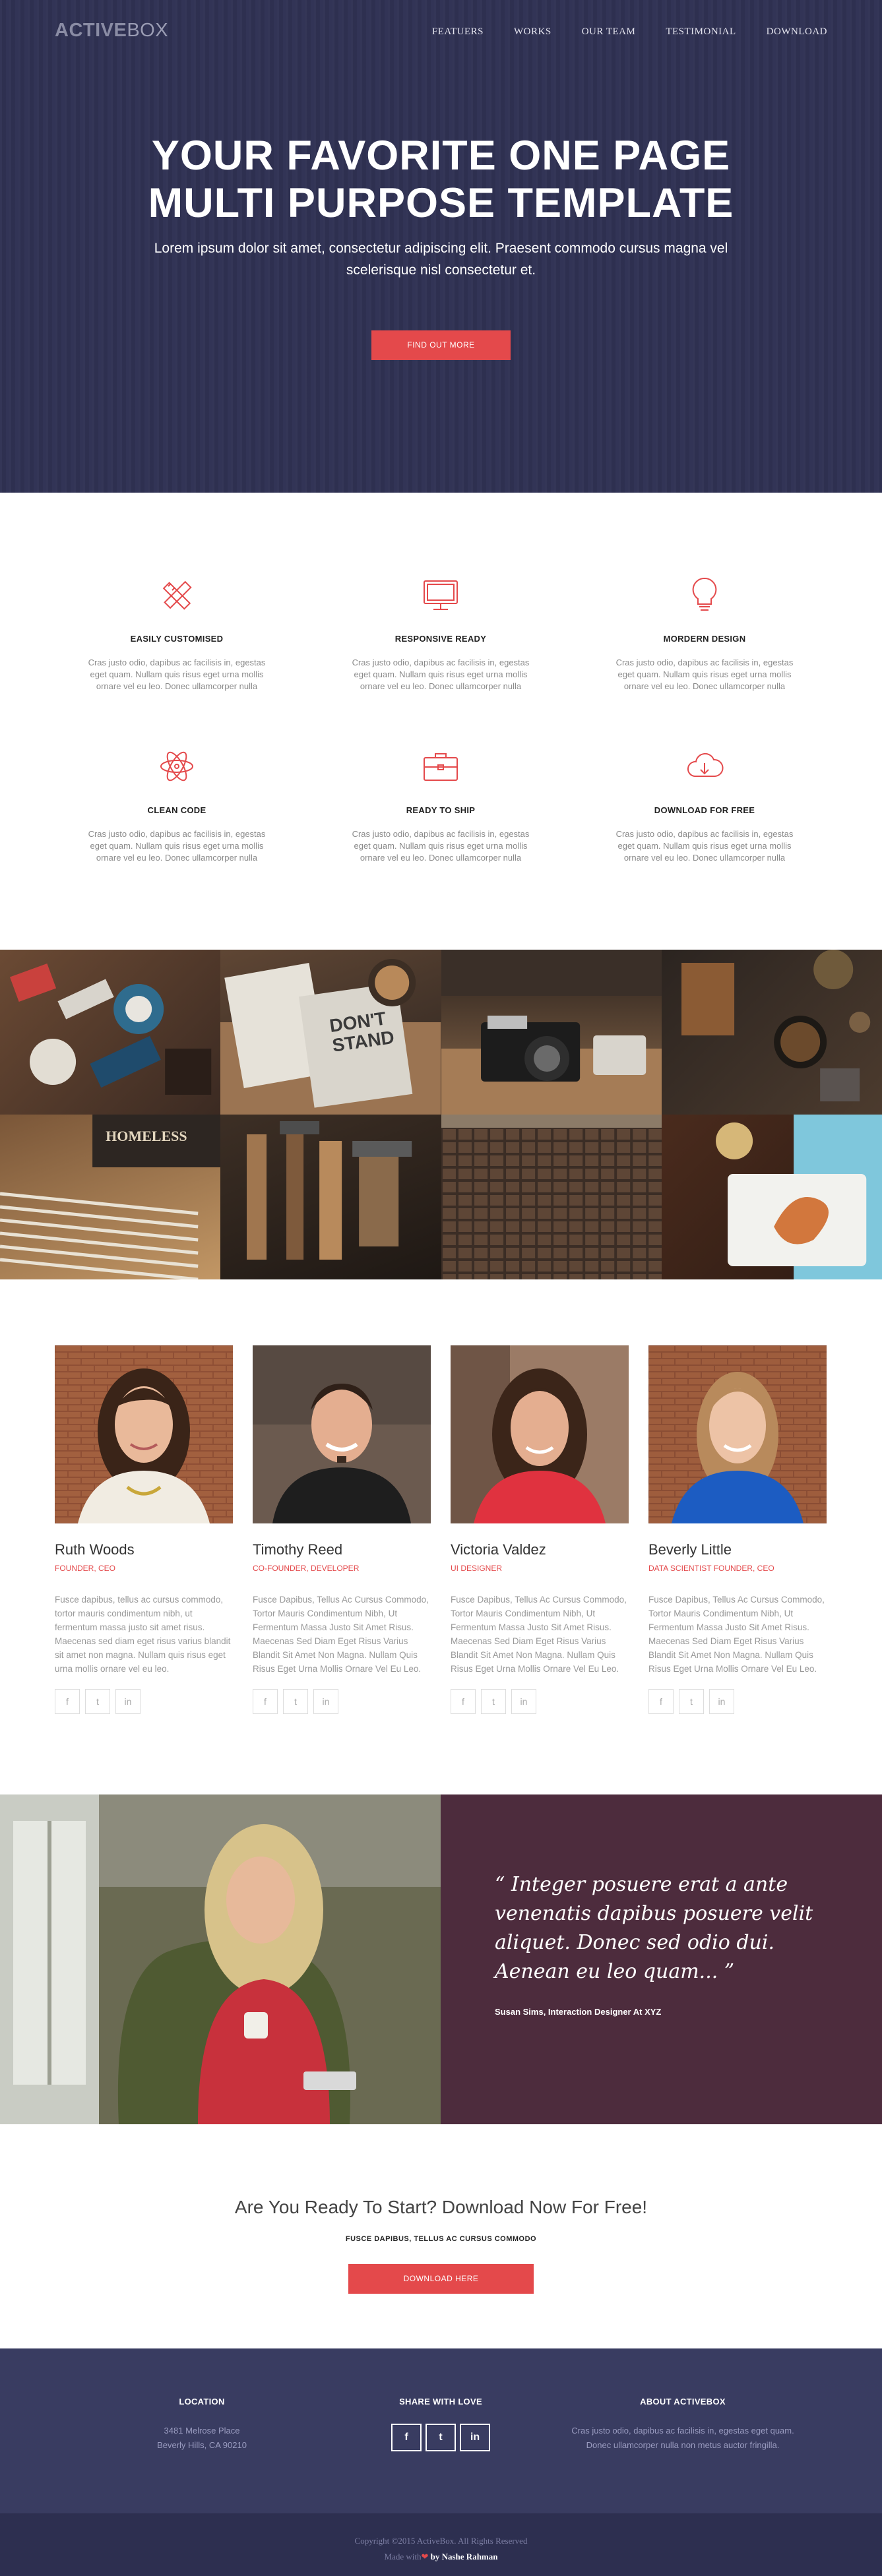 The image size is (882, 2576). I want to click on footer-location-title: LOCATION, so click(202, 2402).